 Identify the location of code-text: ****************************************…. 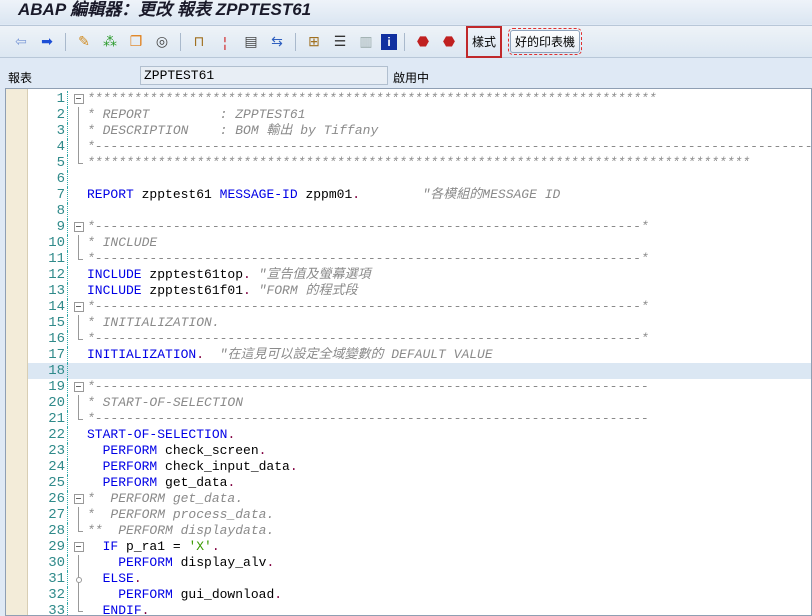
(372, 99).